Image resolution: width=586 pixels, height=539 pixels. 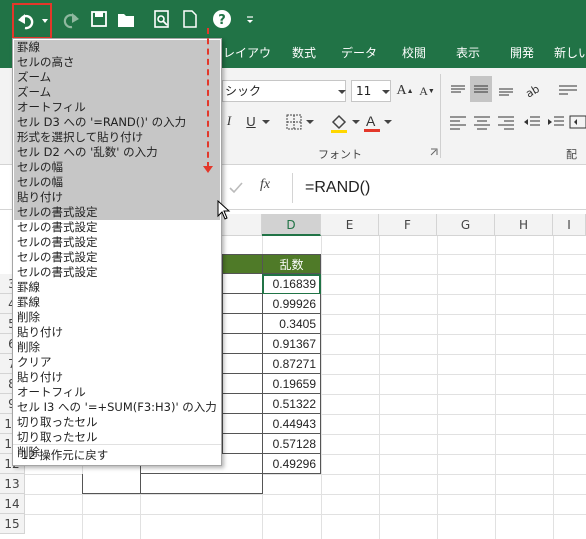 What do you see at coordinates (556, 122) in the screenshot?
I see `increase-indent-icon` at bounding box center [556, 122].